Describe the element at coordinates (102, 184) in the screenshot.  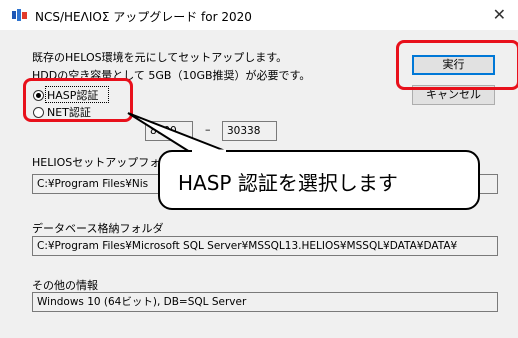
I see `setup-folder-field: C:¥Program Files¥Nis` at that location.